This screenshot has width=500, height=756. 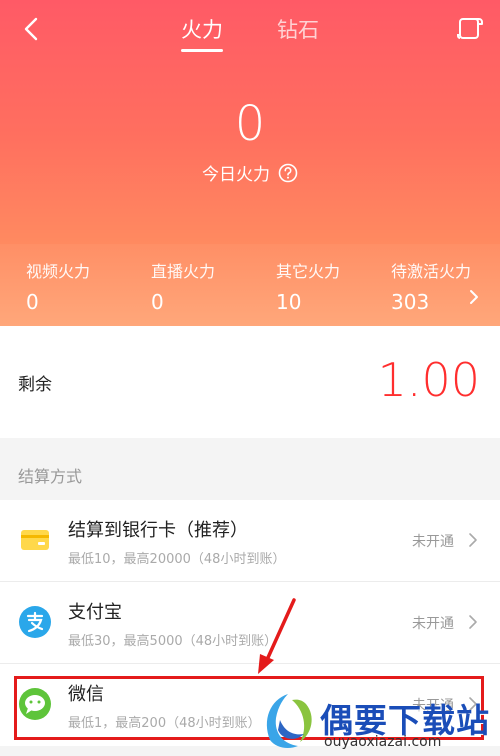 I want to click on rules-button, so click(x=470, y=29).